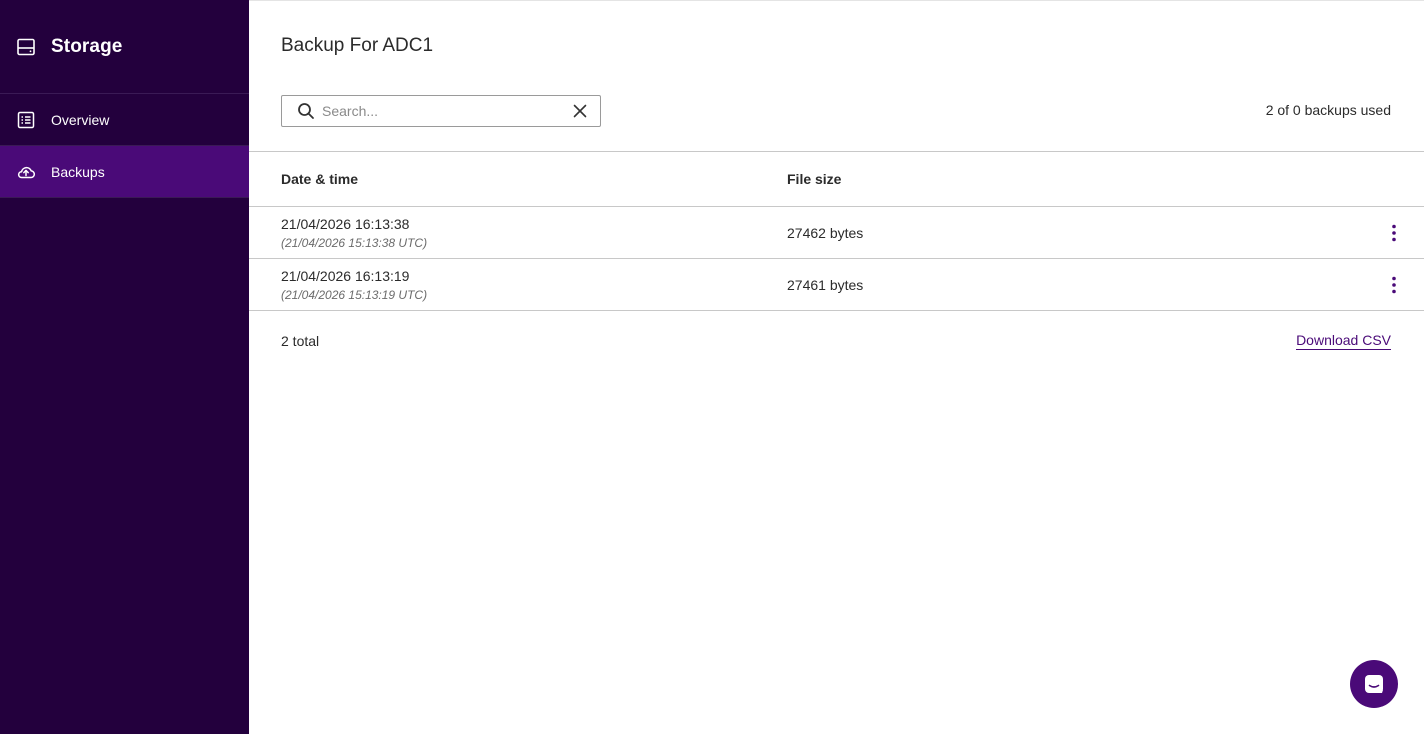  What do you see at coordinates (825, 284) in the screenshot?
I see `file-size-cell: 27461 bytes` at bounding box center [825, 284].